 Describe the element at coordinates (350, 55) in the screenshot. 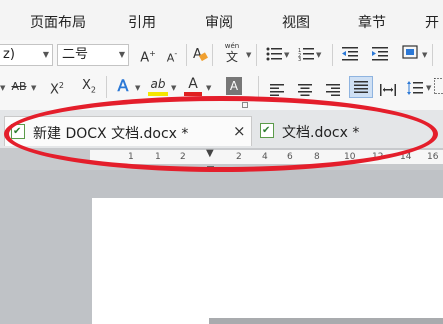

I see `decrease-indent-icon` at that location.